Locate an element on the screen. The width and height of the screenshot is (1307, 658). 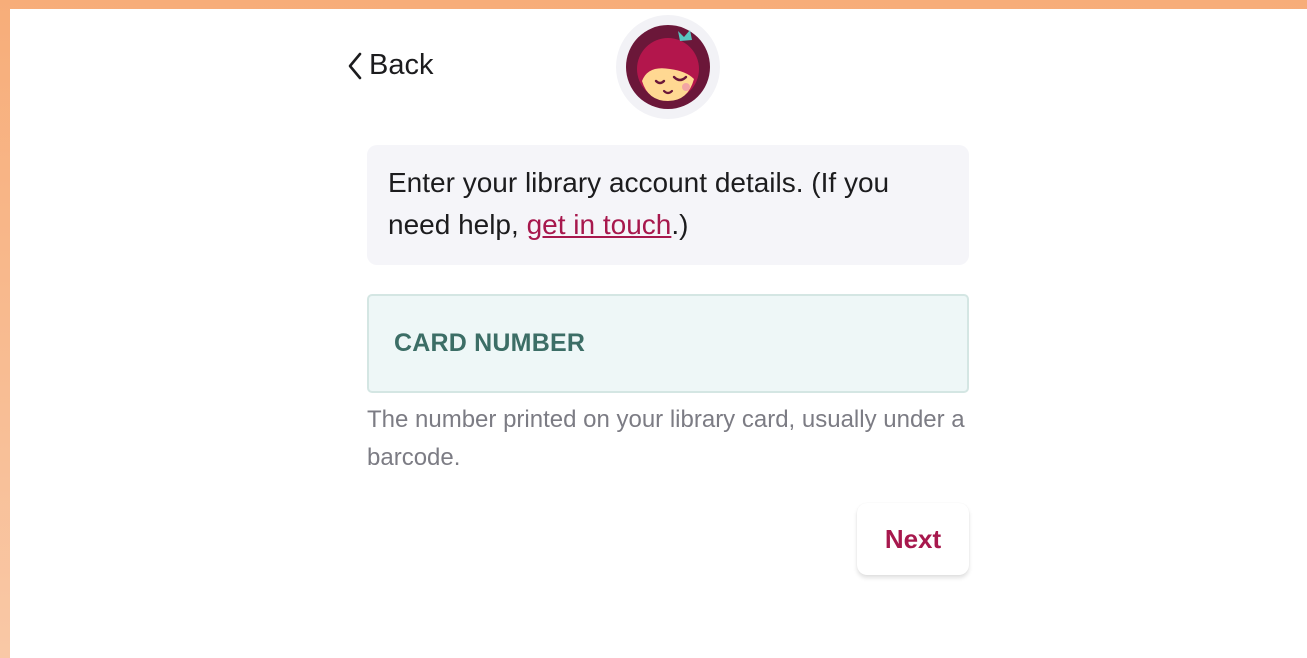
next-button: Next is located at coordinates (913, 539).